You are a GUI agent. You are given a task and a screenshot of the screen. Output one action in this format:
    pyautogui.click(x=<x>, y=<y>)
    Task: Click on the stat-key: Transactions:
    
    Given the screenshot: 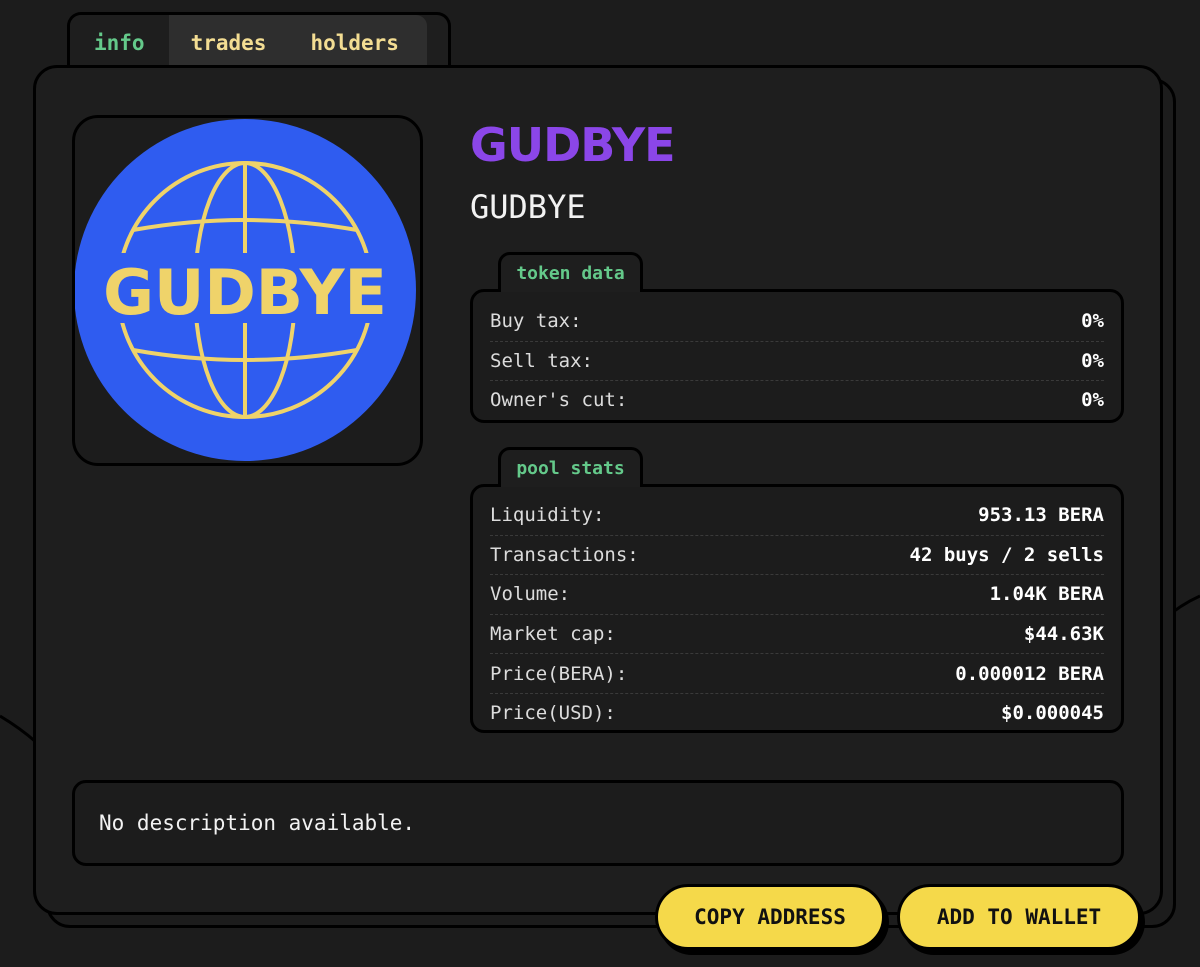 What is the action you would take?
    pyautogui.click(x=564, y=554)
    